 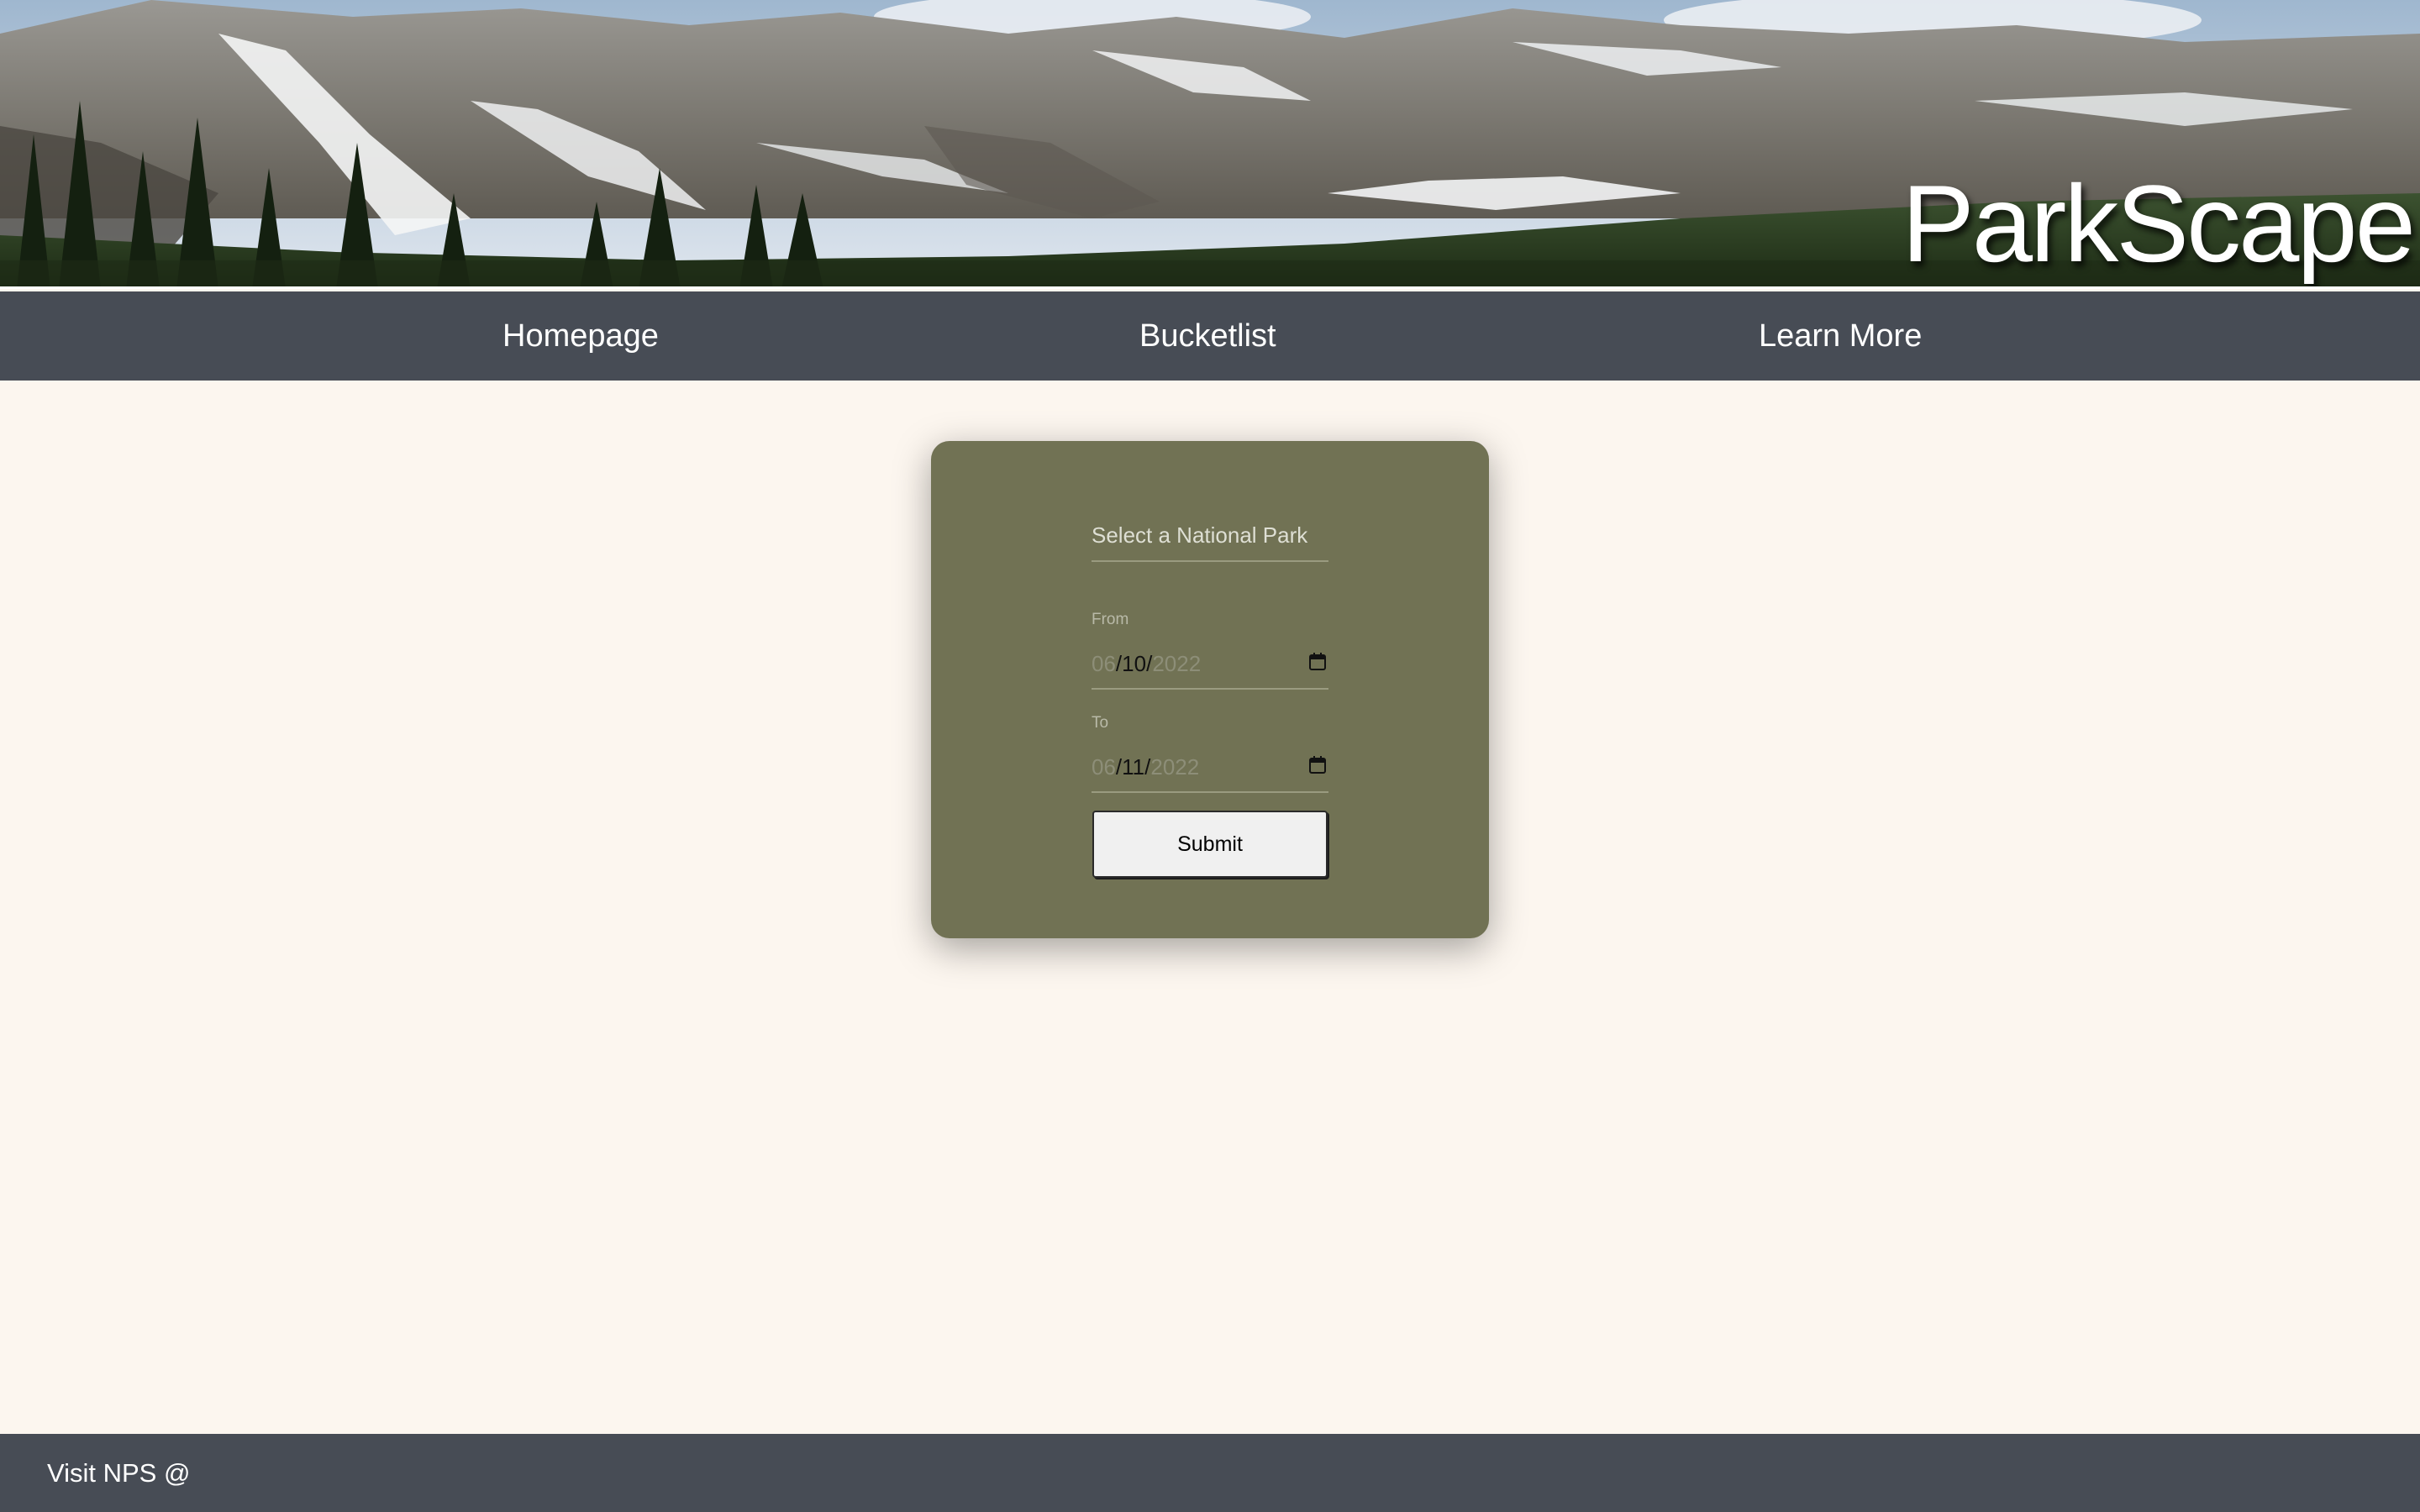 What do you see at coordinates (1101, 723) in the screenshot?
I see `to-label: To` at bounding box center [1101, 723].